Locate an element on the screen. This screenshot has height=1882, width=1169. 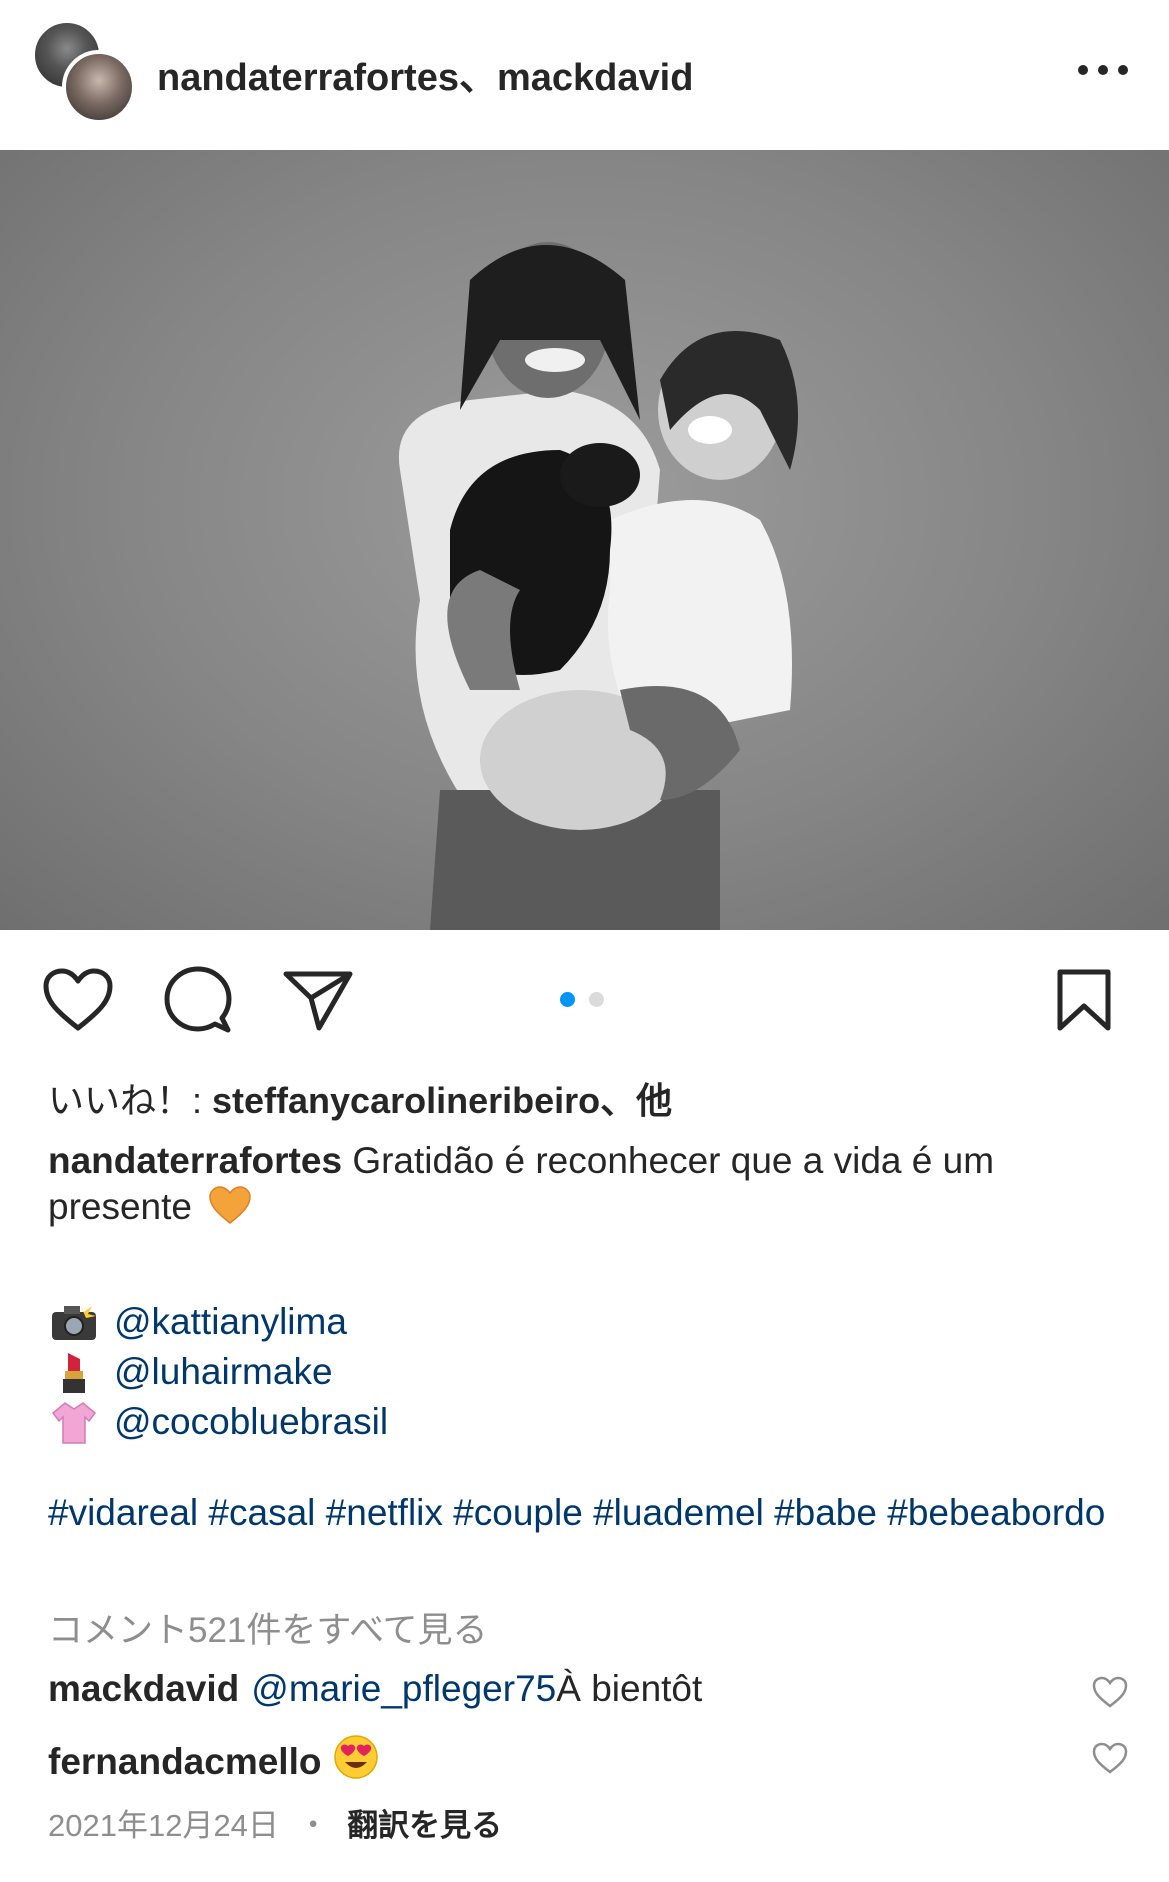
credit-line: @luhairmake is located at coordinates (190, 1372).